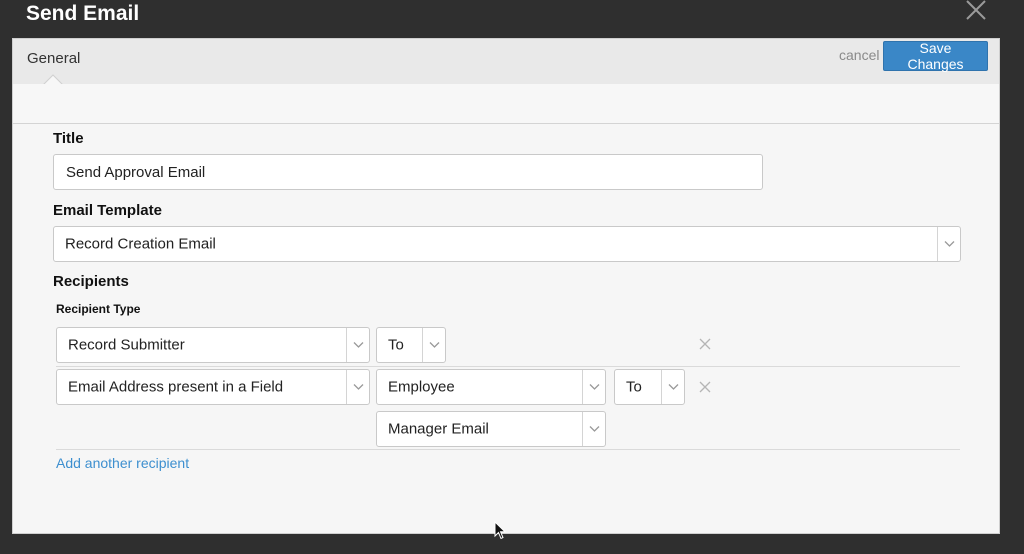 The width and height of the screenshot is (1024, 554). I want to click on recipient-type-select: Record Submitter, so click(213, 345).